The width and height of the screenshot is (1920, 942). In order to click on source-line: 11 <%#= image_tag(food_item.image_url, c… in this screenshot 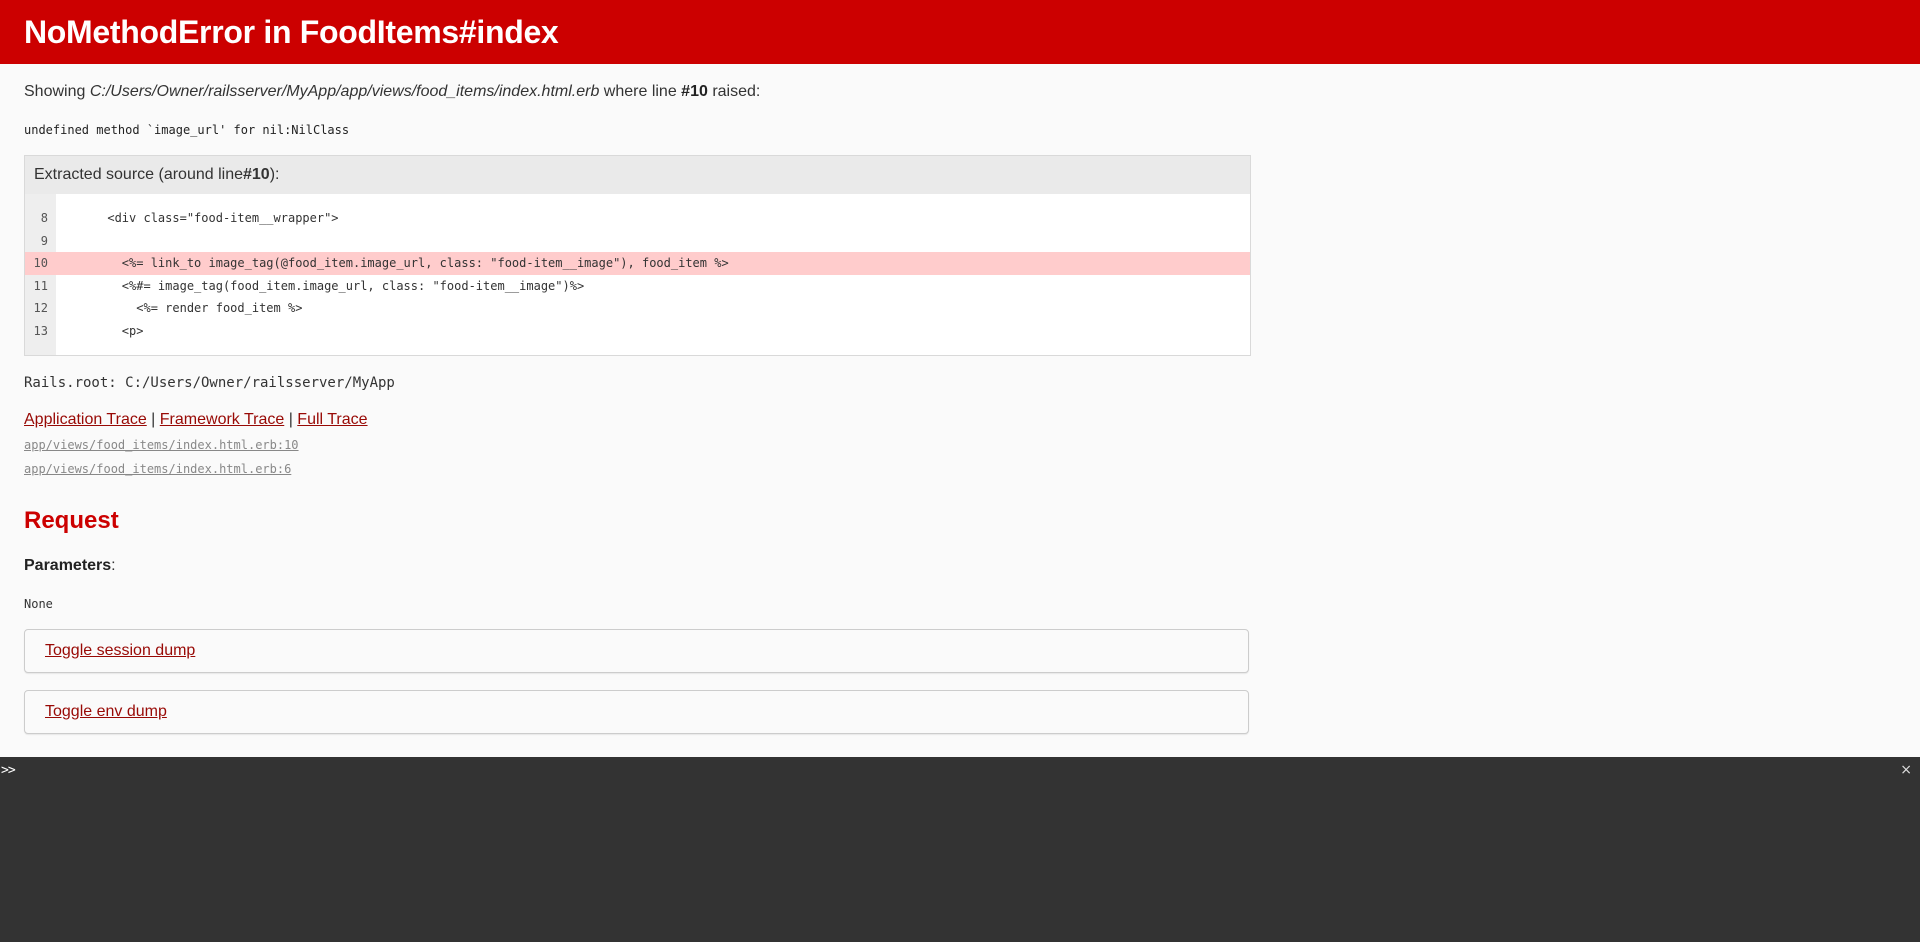, I will do `click(637, 285)`.